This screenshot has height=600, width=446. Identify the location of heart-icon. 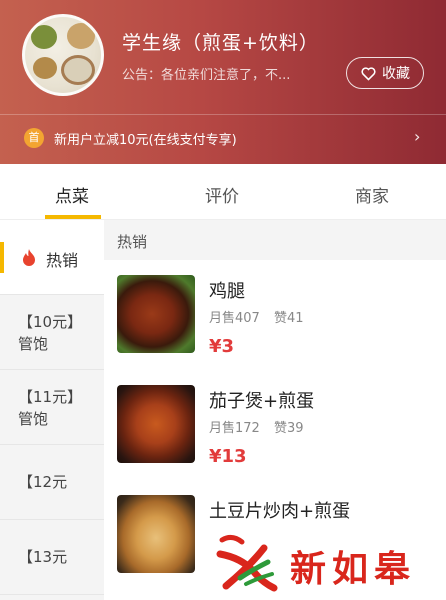
(368, 73).